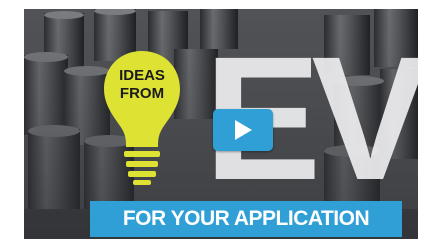 The image size is (433, 246). What do you see at coordinates (142, 93) in the screenshot?
I see `bulb-text-line2: FROM` at bounding box center [142, 93].